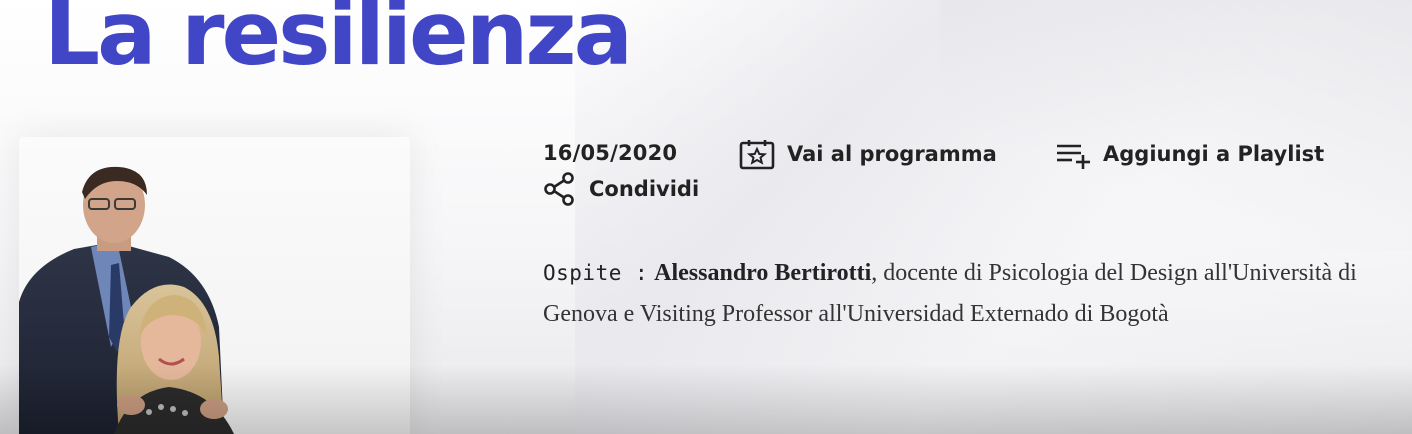 The image size is (1412, 434). What do you see at coordinates (1073, 156) in the screenshot?
I see `playlist-add-icon` at bounding box center [1073, 156].